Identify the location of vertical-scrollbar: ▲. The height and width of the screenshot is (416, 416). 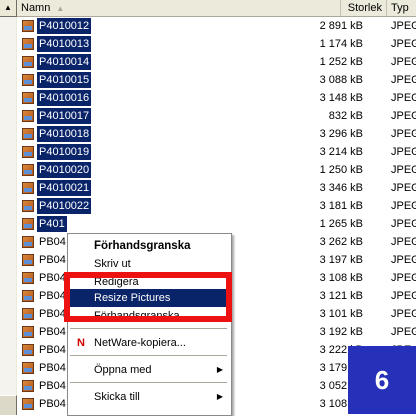
(8, 207).